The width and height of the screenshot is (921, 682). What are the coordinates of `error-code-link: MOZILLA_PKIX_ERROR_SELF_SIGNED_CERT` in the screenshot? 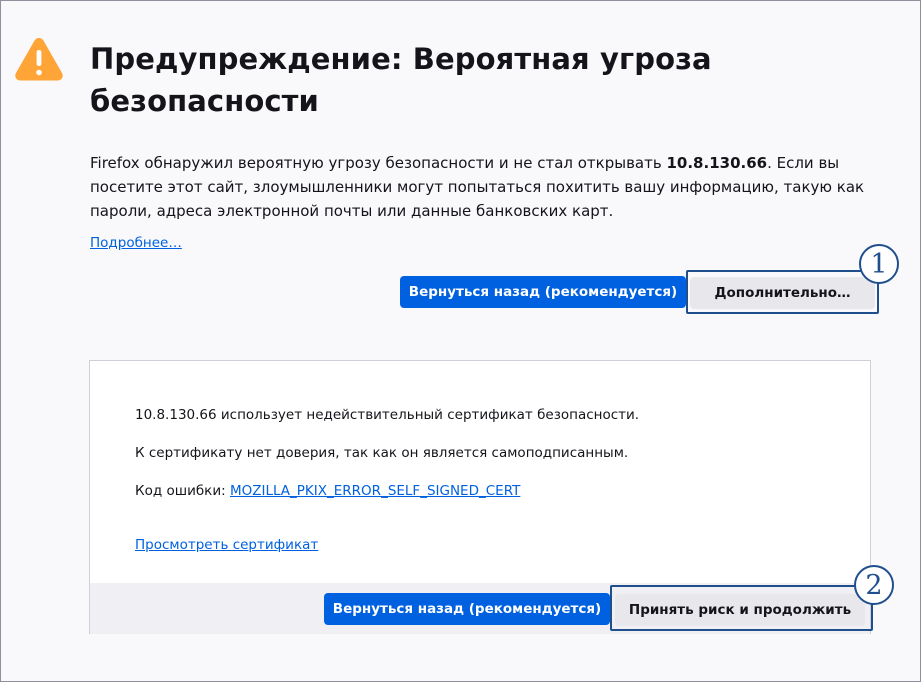 It's located at (375, 491).